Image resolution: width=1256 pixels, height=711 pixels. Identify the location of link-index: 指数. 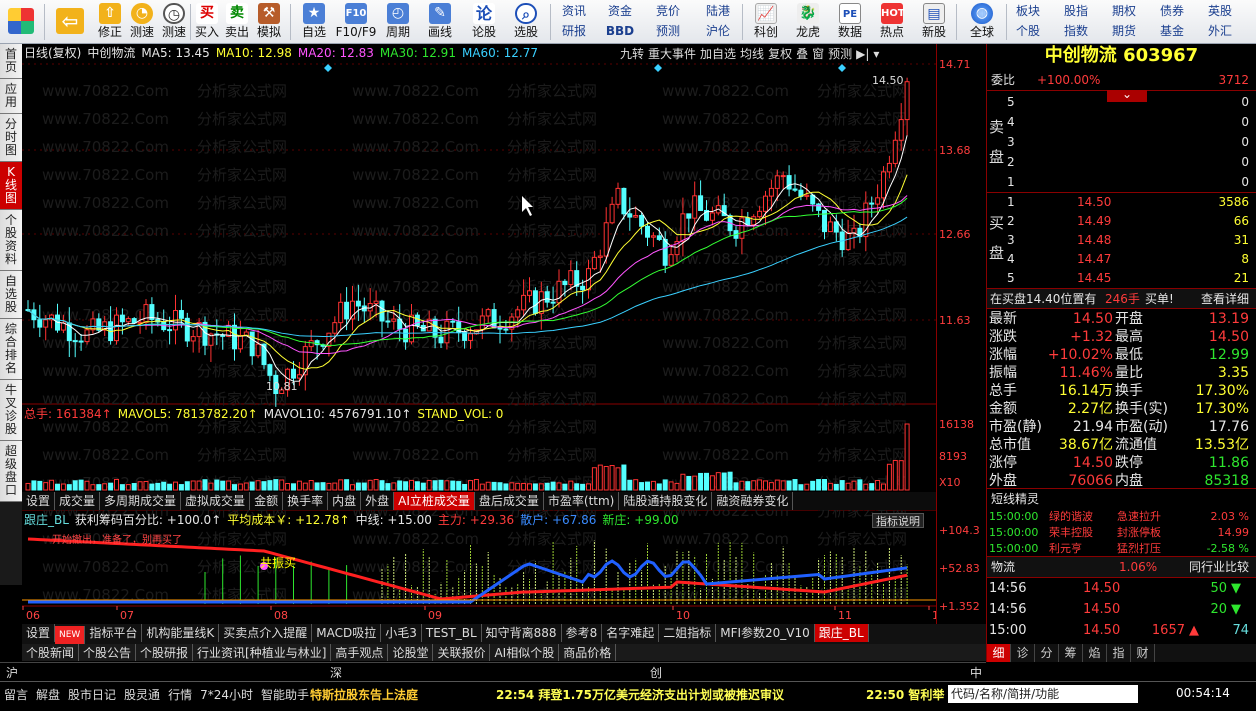
(1076, 31).